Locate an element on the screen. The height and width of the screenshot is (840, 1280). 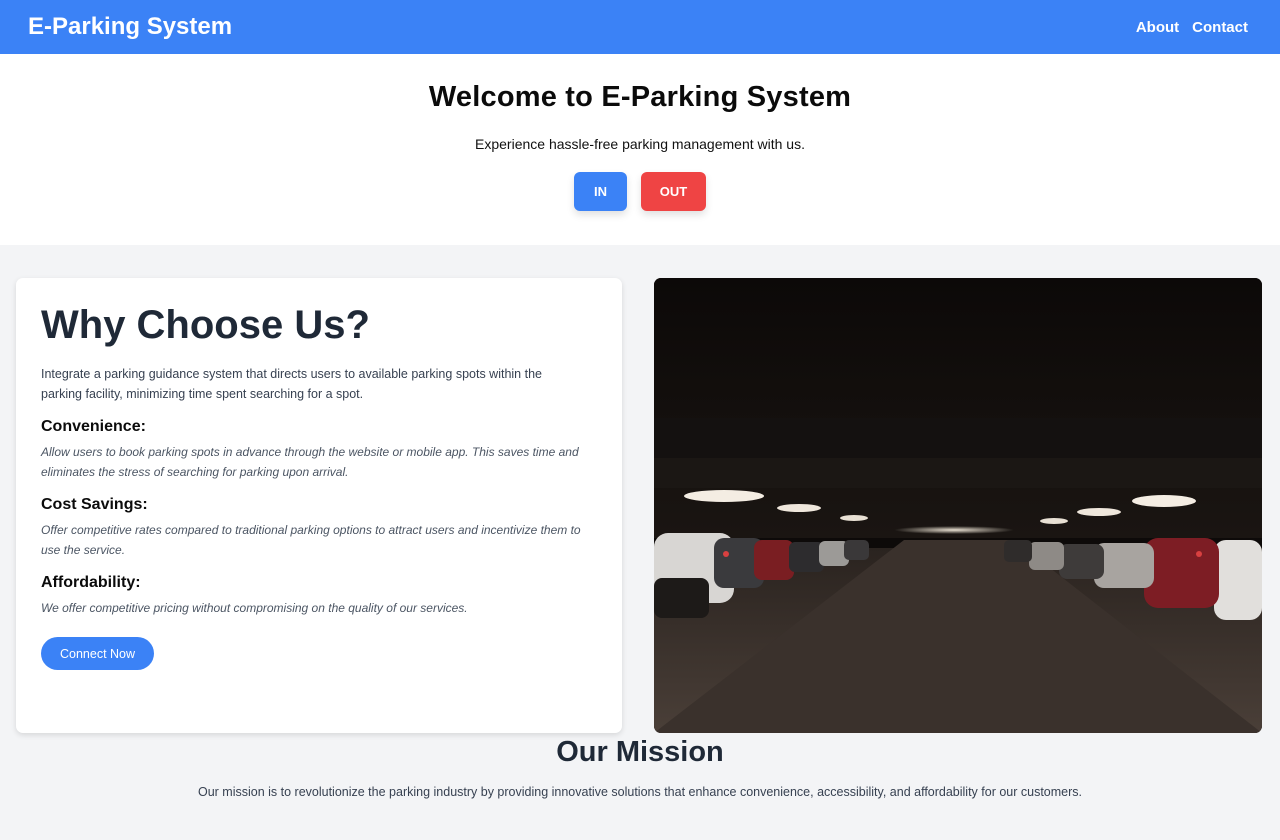
why-title: Why Choose Us? is located at coordinates (205, 325).